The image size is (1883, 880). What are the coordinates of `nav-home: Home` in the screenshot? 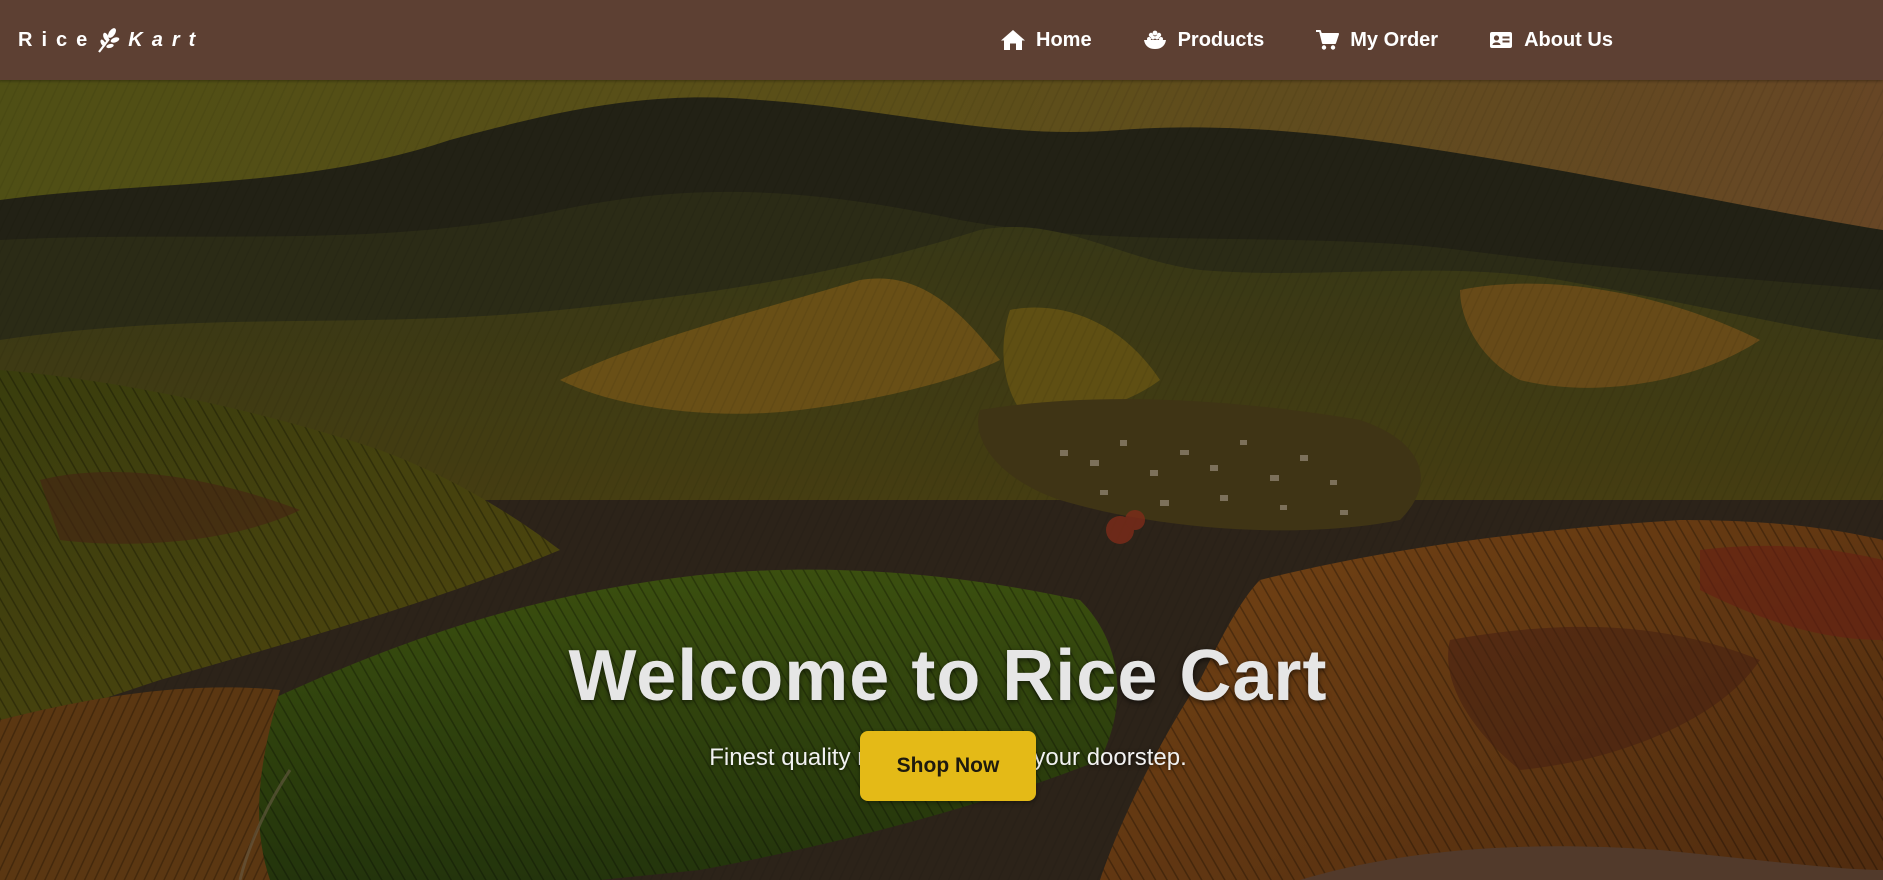 It's located at (1046, 40).